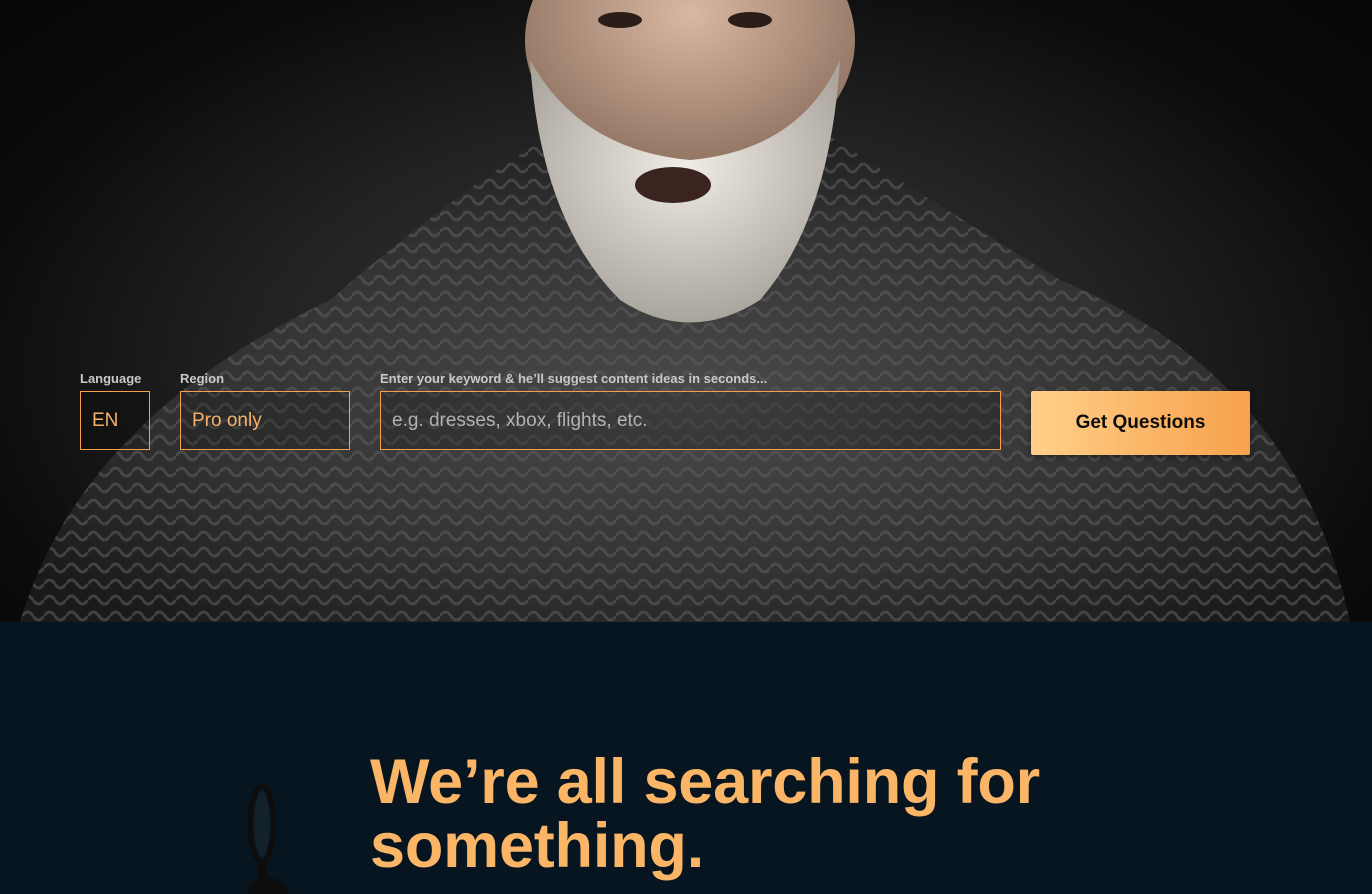  I want to click on page-headline: We’re all searching for something., so click(705, 814).